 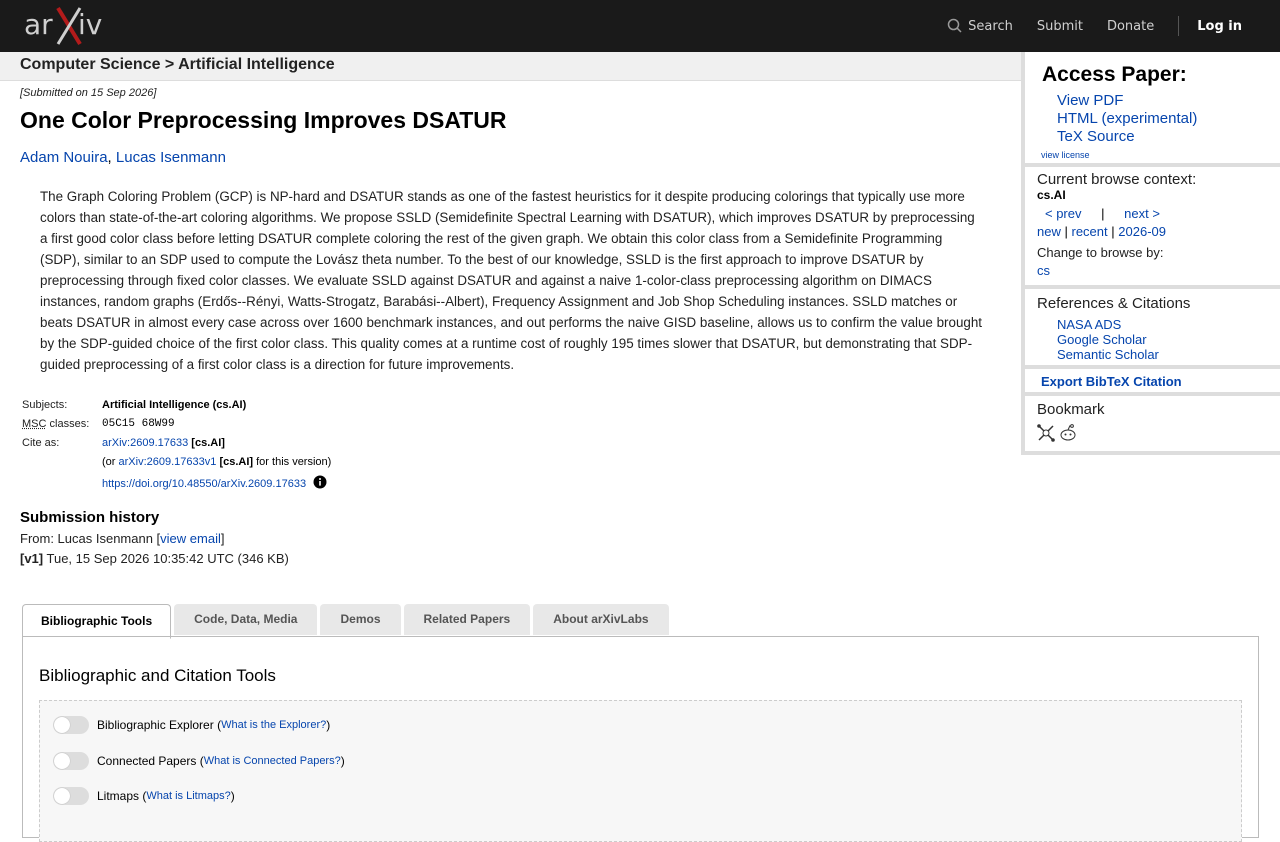 What do you see at coordinates (168, 462) in the screenshot?
I see `cite-version-link: arXiv:2609.17633v1` at bounding box center [168, 462].